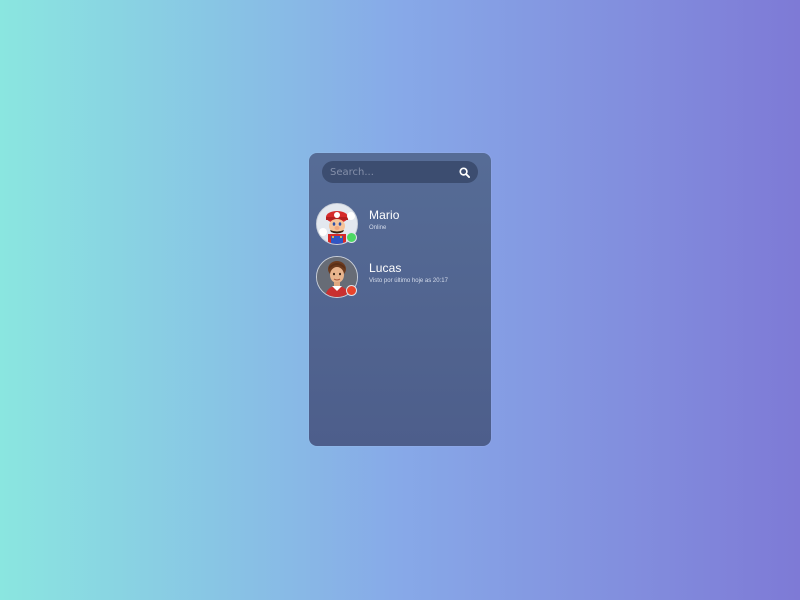  Describe the element at coordinates (384, 215) in the screenshot. I see `contact-name: Mario` at that location.